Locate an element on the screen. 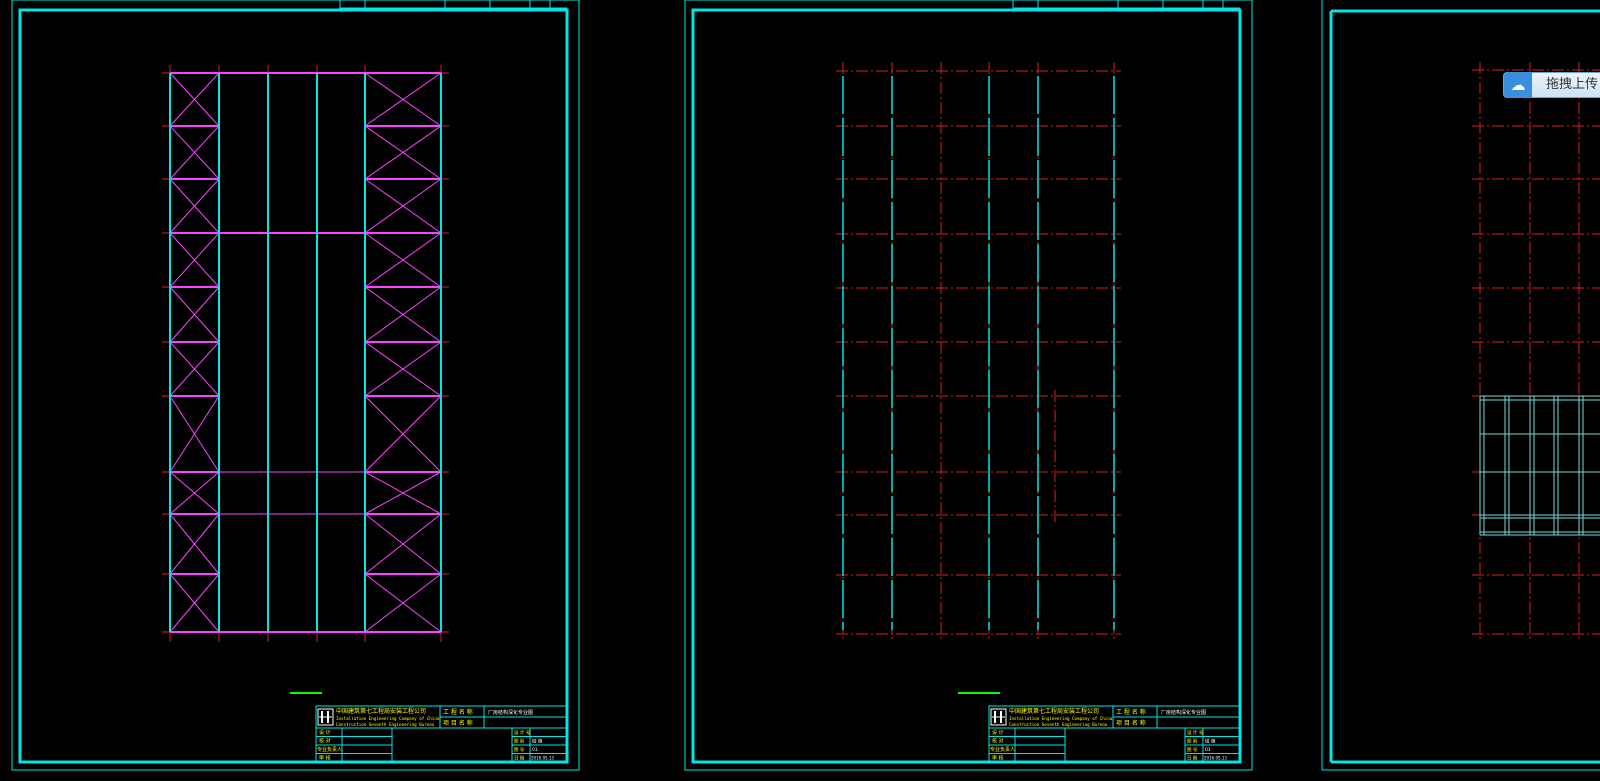 Image resolution: width=1600 pixels, height=781 pixels. bracing-plan is located at coordinates (305, 352).